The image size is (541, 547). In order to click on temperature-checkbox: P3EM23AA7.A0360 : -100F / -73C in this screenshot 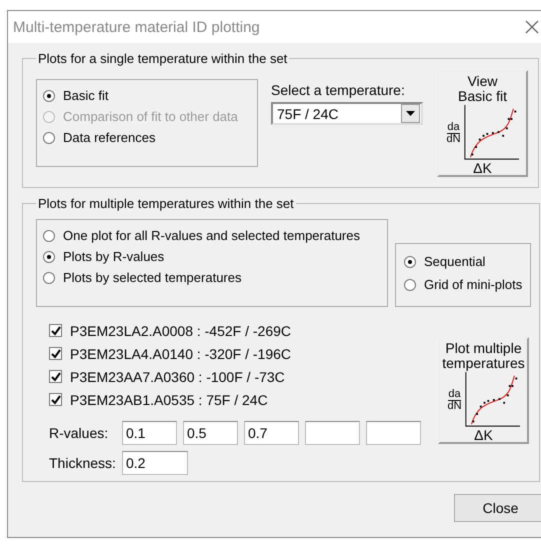, I will do `click(235, 376)`.